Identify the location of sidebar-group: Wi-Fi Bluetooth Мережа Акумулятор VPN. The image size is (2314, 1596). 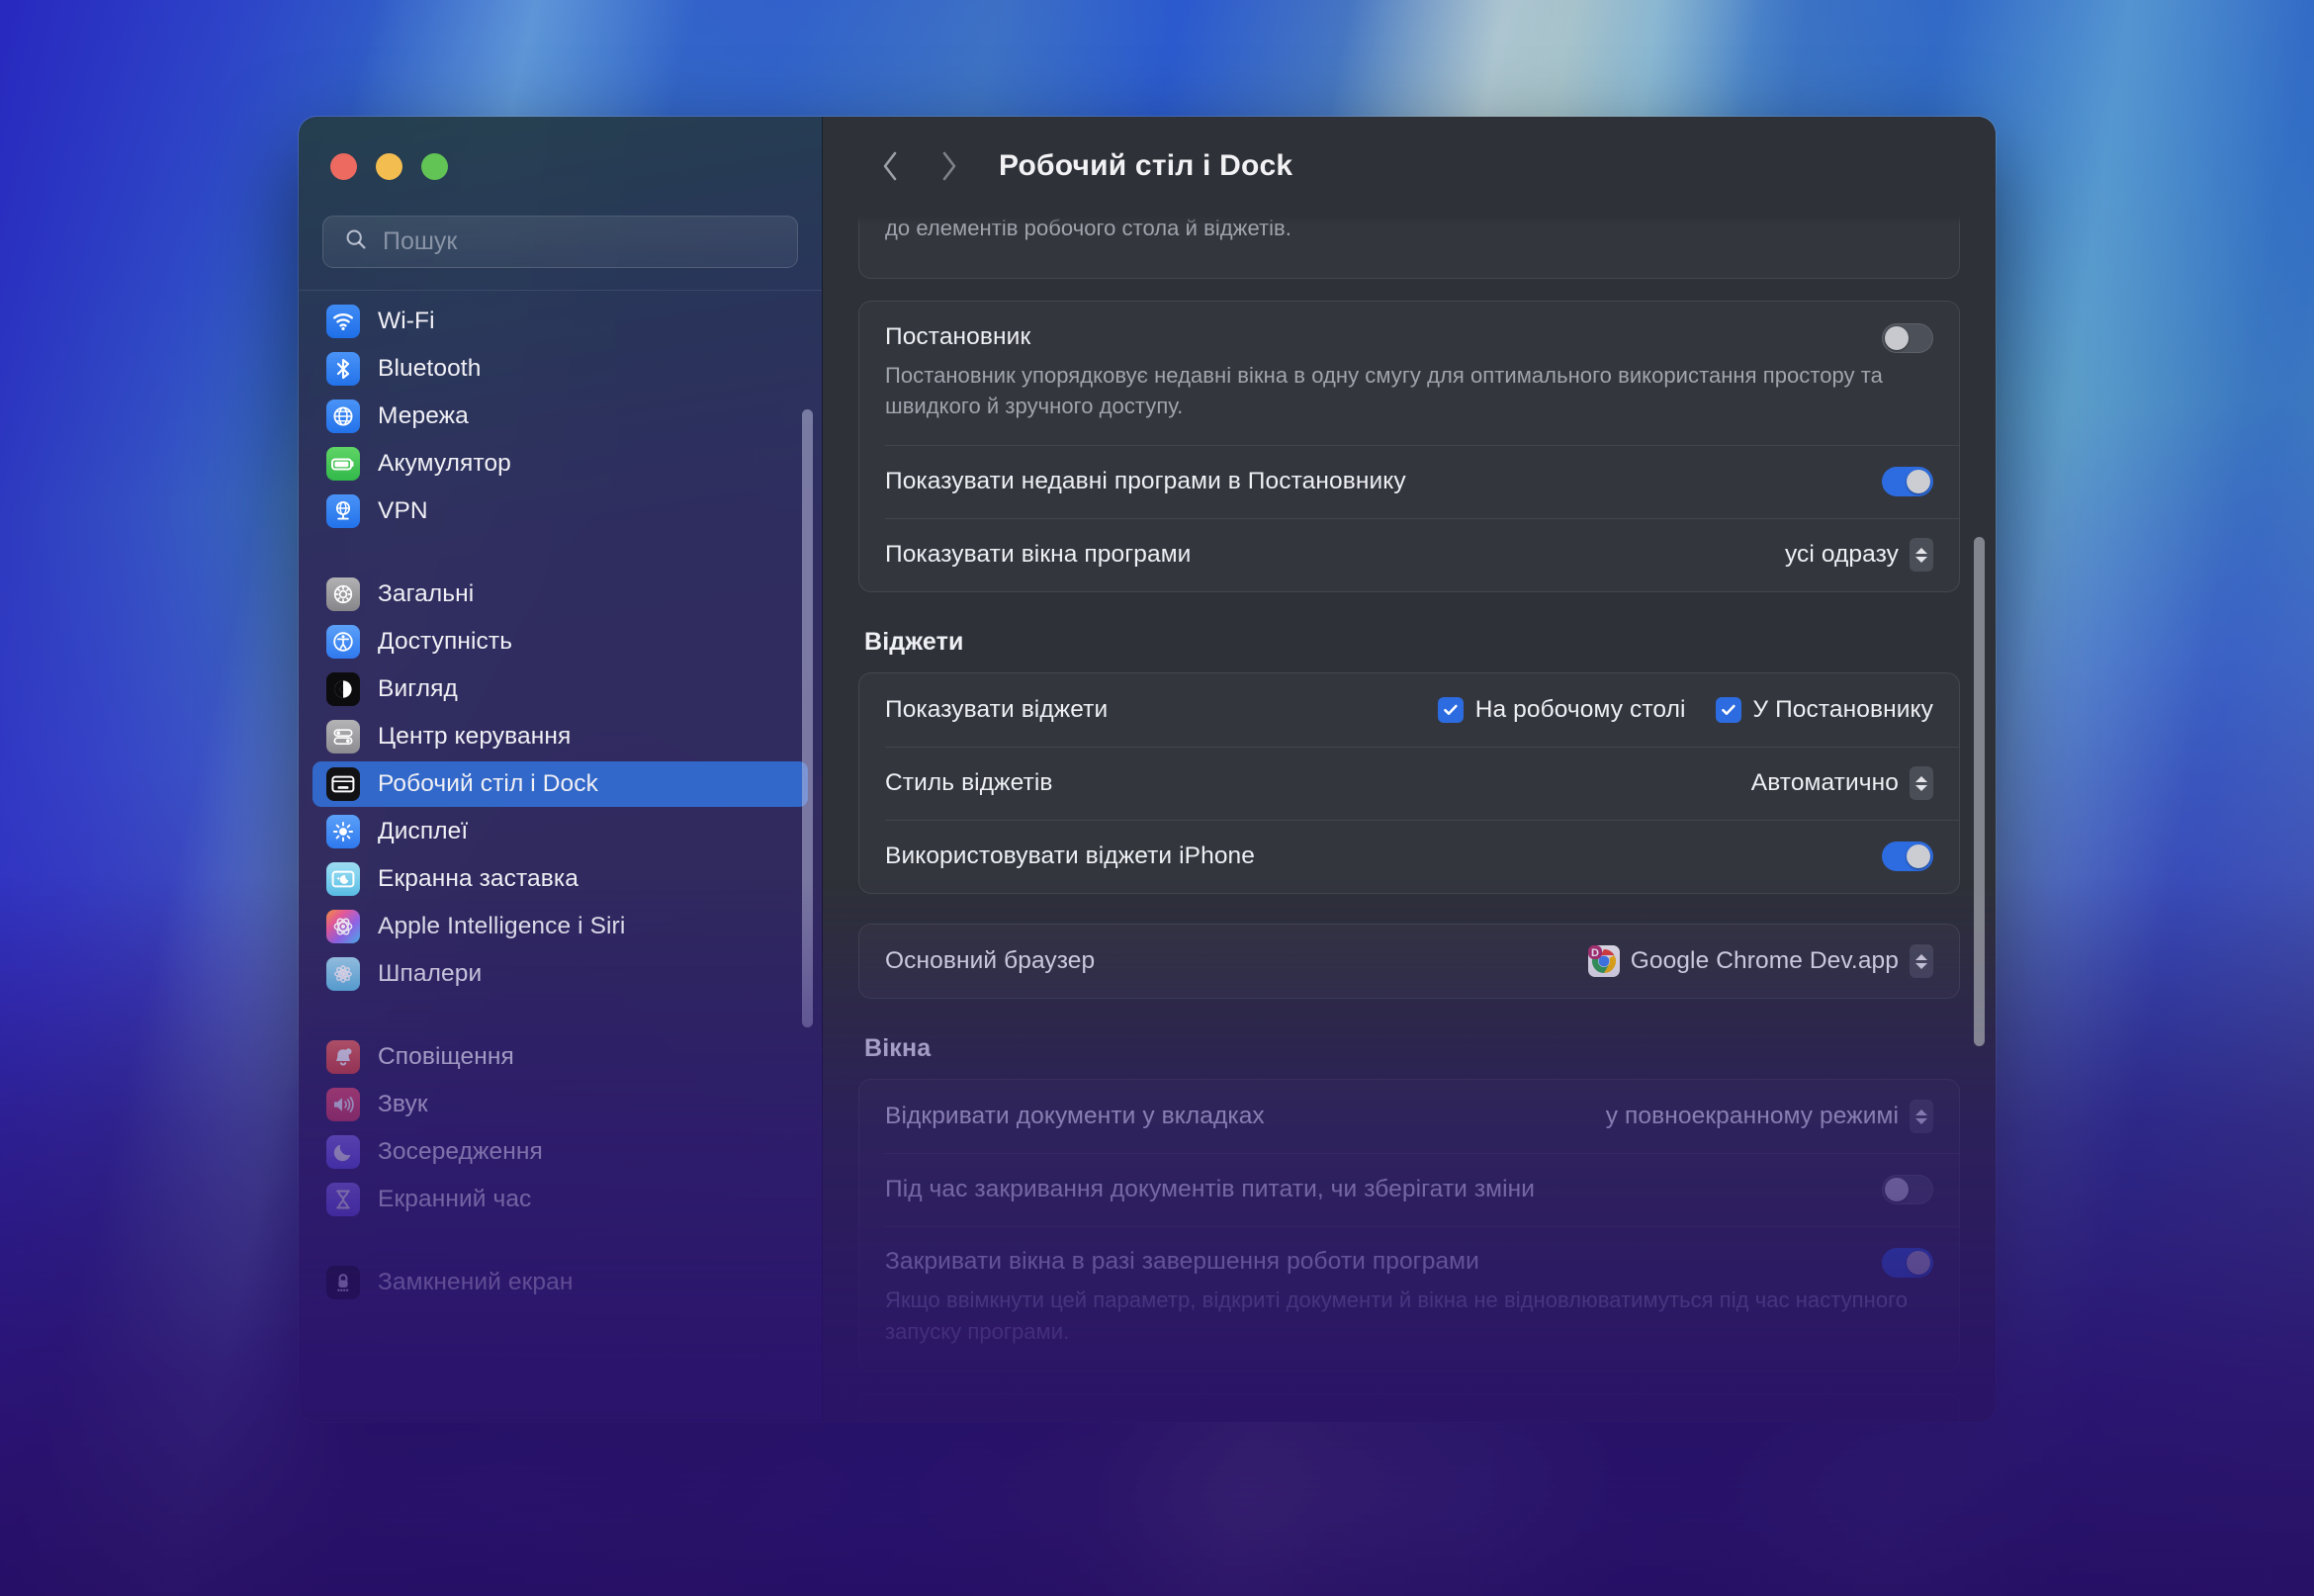
(560, 416).